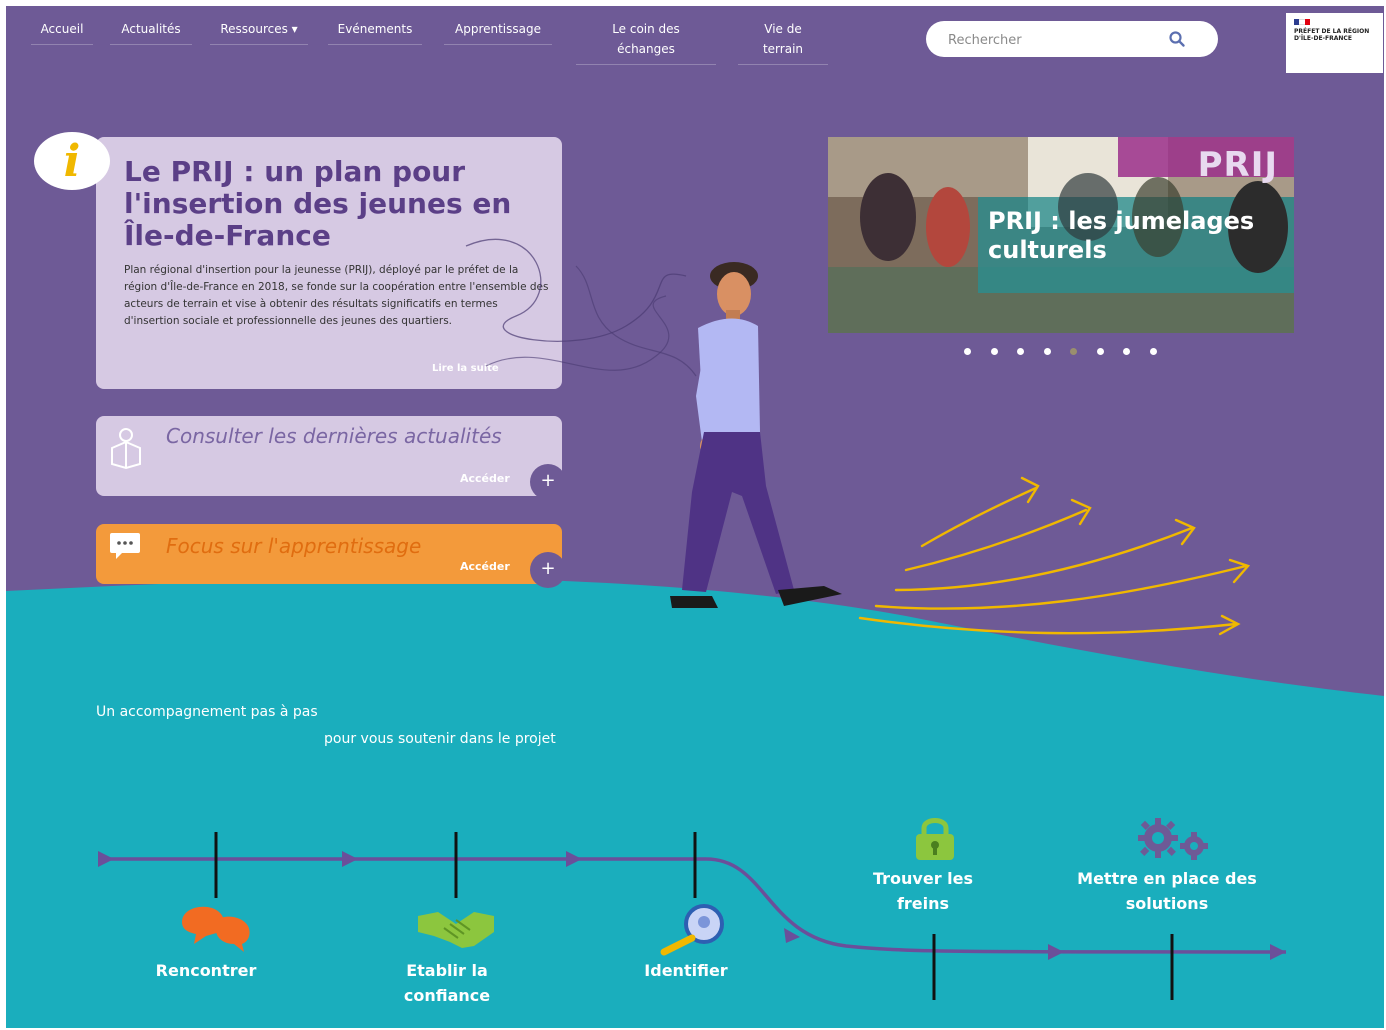 The width and height of the screenshot is (1386, 1030). What do you see at coordinates (1054, 556) in the screenshot?
I see `yellow-arrows-illustration` at bounding box center [1054, 556].